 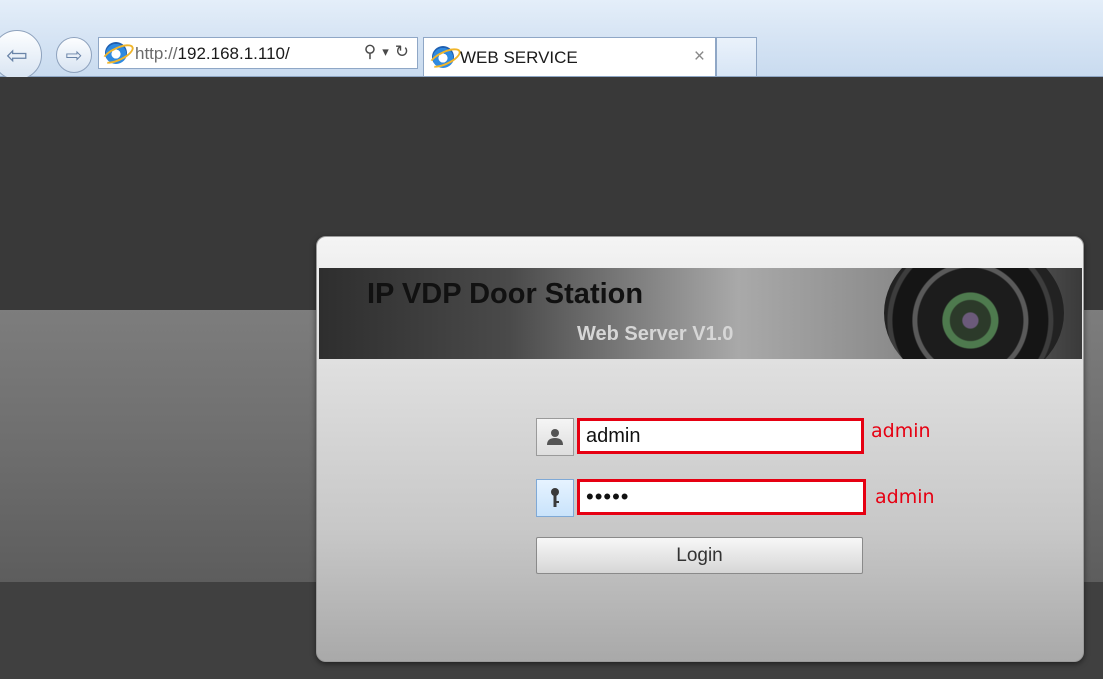 I want to click on key-icon, so click(x=555, y=498).